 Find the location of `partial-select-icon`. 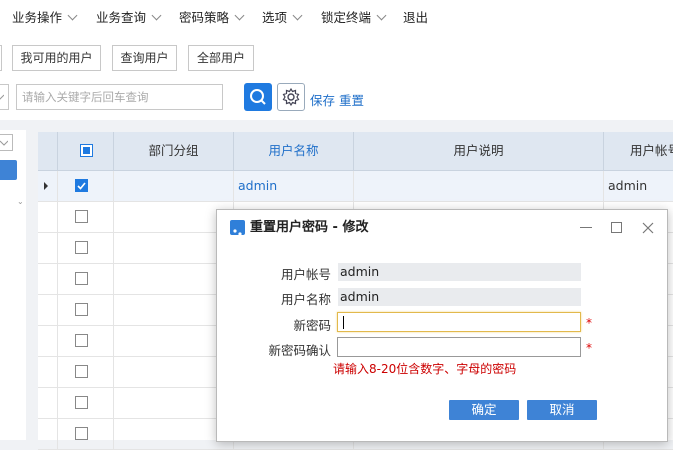

partial-select-icon is located at coordinates (86, 150).